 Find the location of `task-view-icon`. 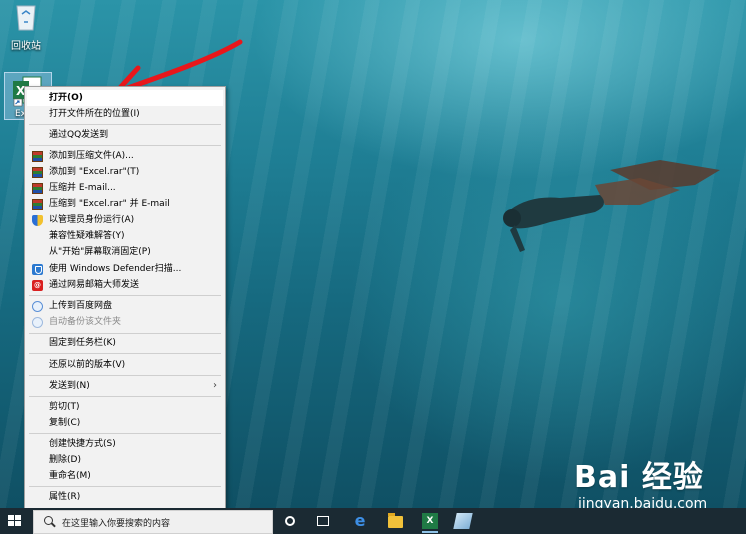

task-view-icon is located at coordinates (323, 521).